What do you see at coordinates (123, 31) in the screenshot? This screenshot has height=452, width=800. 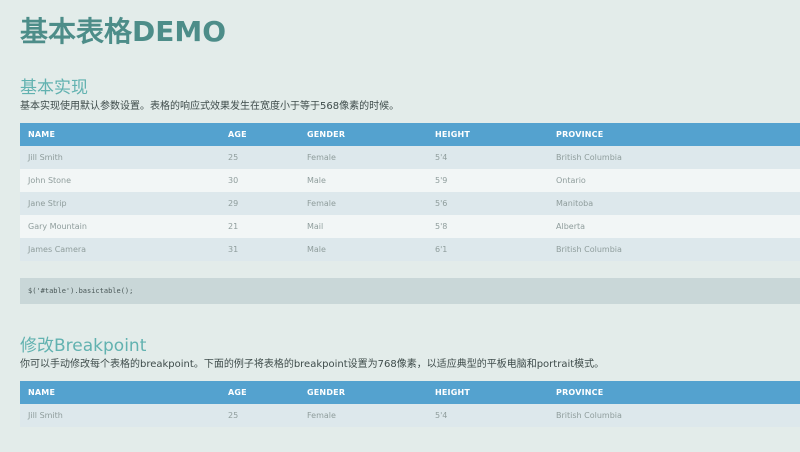 I see `page-title: 基本表格DEMO` at bounding box center [123, 31].